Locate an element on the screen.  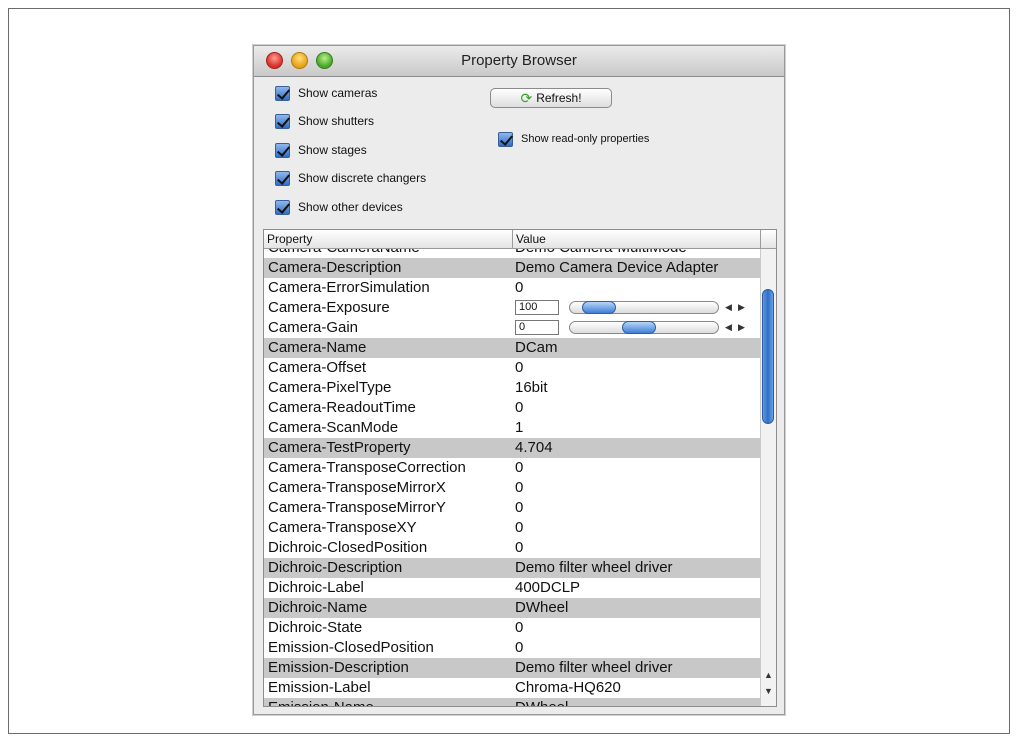
show-read-only-checkbox: Show read-only properties is located at coordinates (573, 139).